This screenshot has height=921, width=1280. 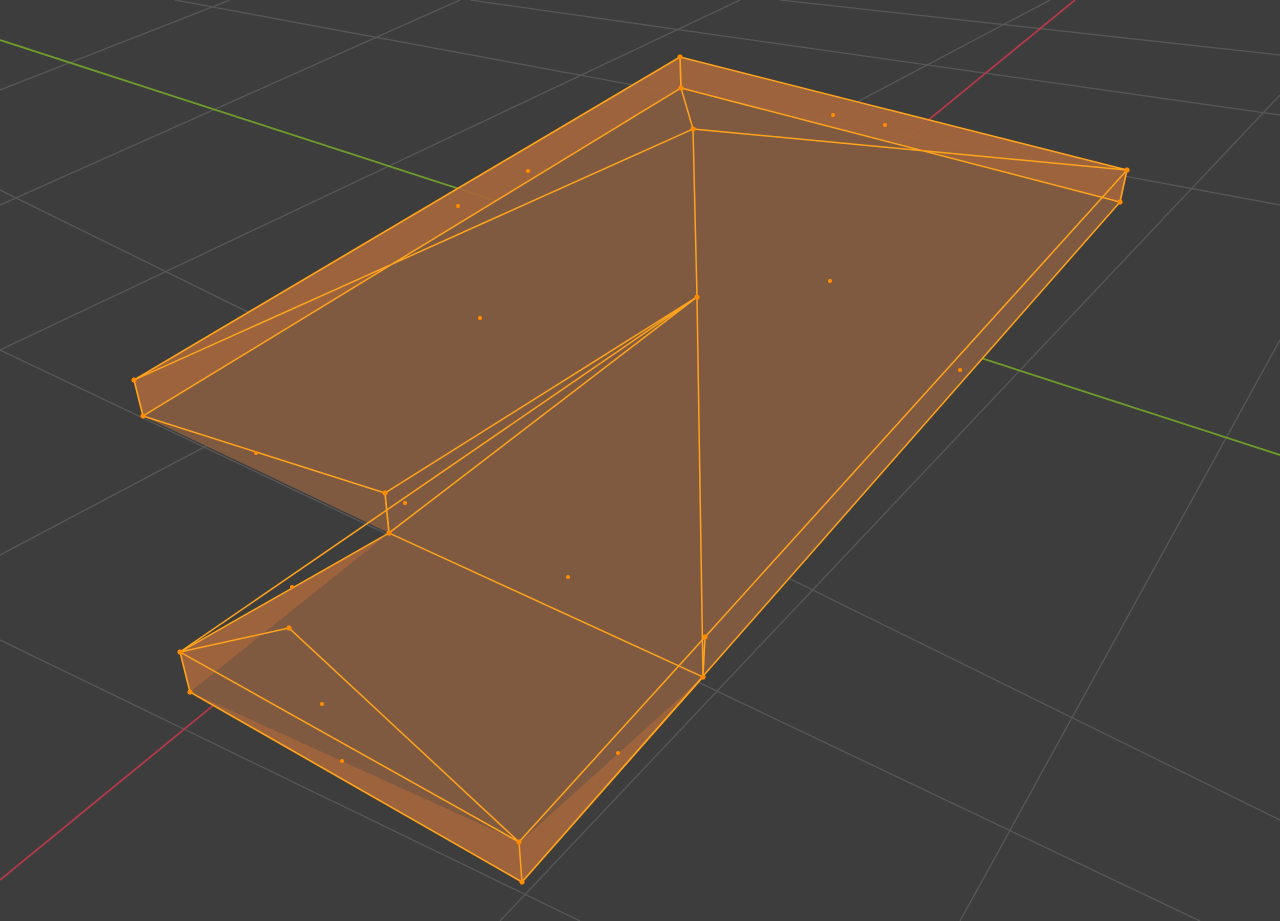 I want to click on edge, so click(x=680, y=72).